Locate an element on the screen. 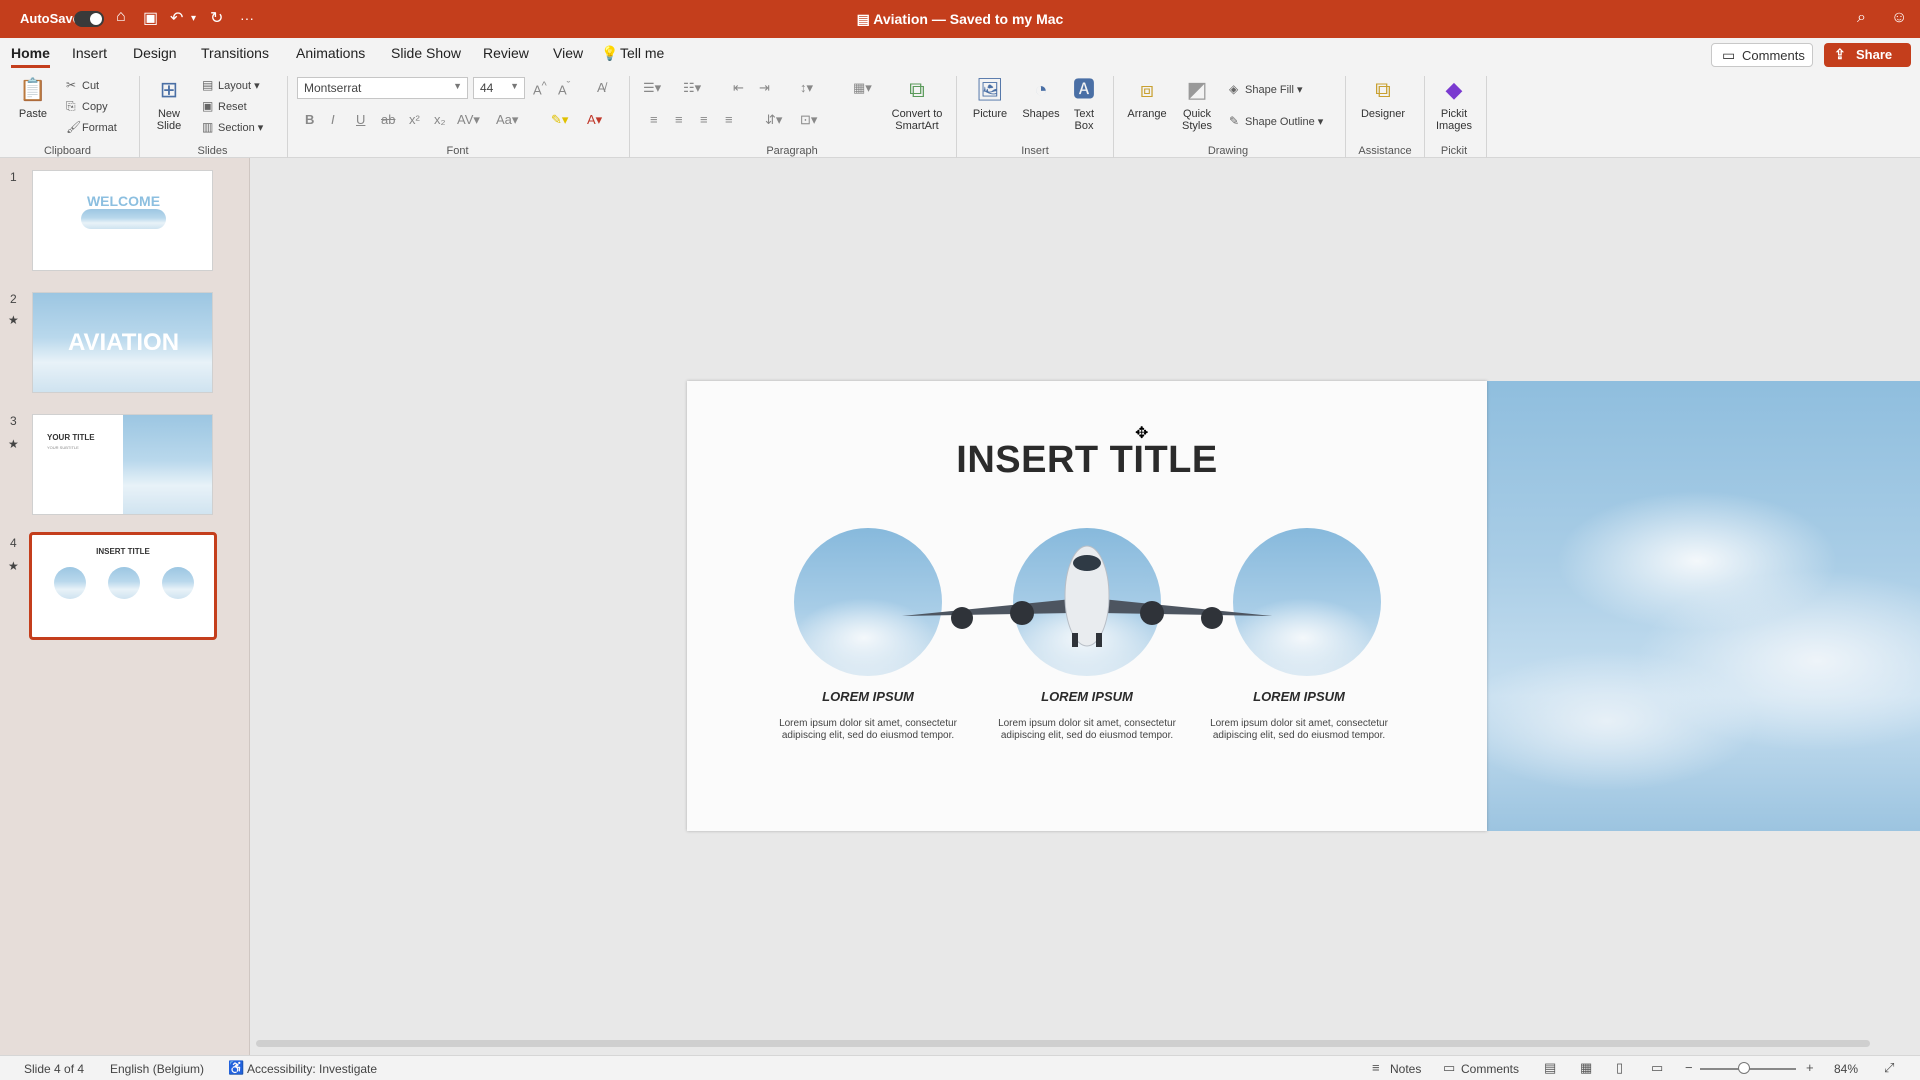 This screenshot has height=1080, width=1920. share-button: ⇪ Share is located at coordinates (1867, 55).